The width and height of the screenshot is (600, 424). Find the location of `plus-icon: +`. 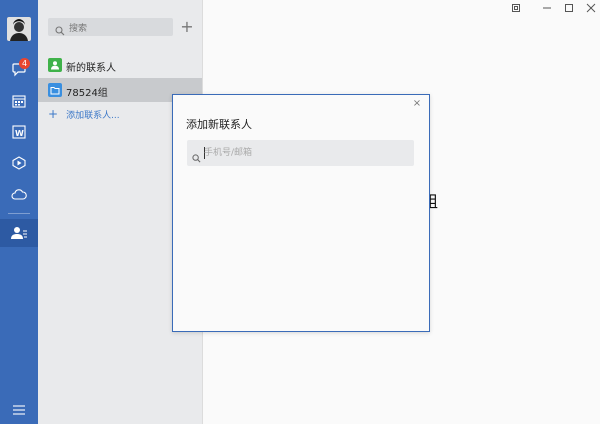

plus-icon: + is located at coordinates (53, 114).